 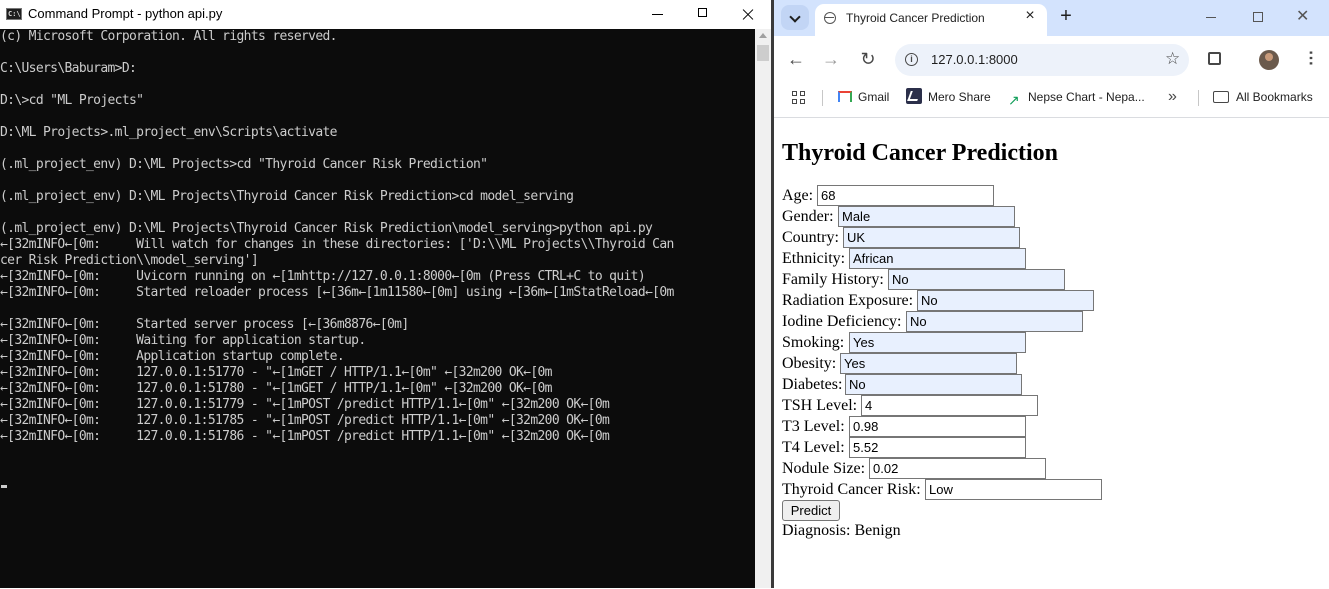 I want to click on tab-strip: Thyroid Cancer Prediction × + ✕, so click(x=1051, y=18).